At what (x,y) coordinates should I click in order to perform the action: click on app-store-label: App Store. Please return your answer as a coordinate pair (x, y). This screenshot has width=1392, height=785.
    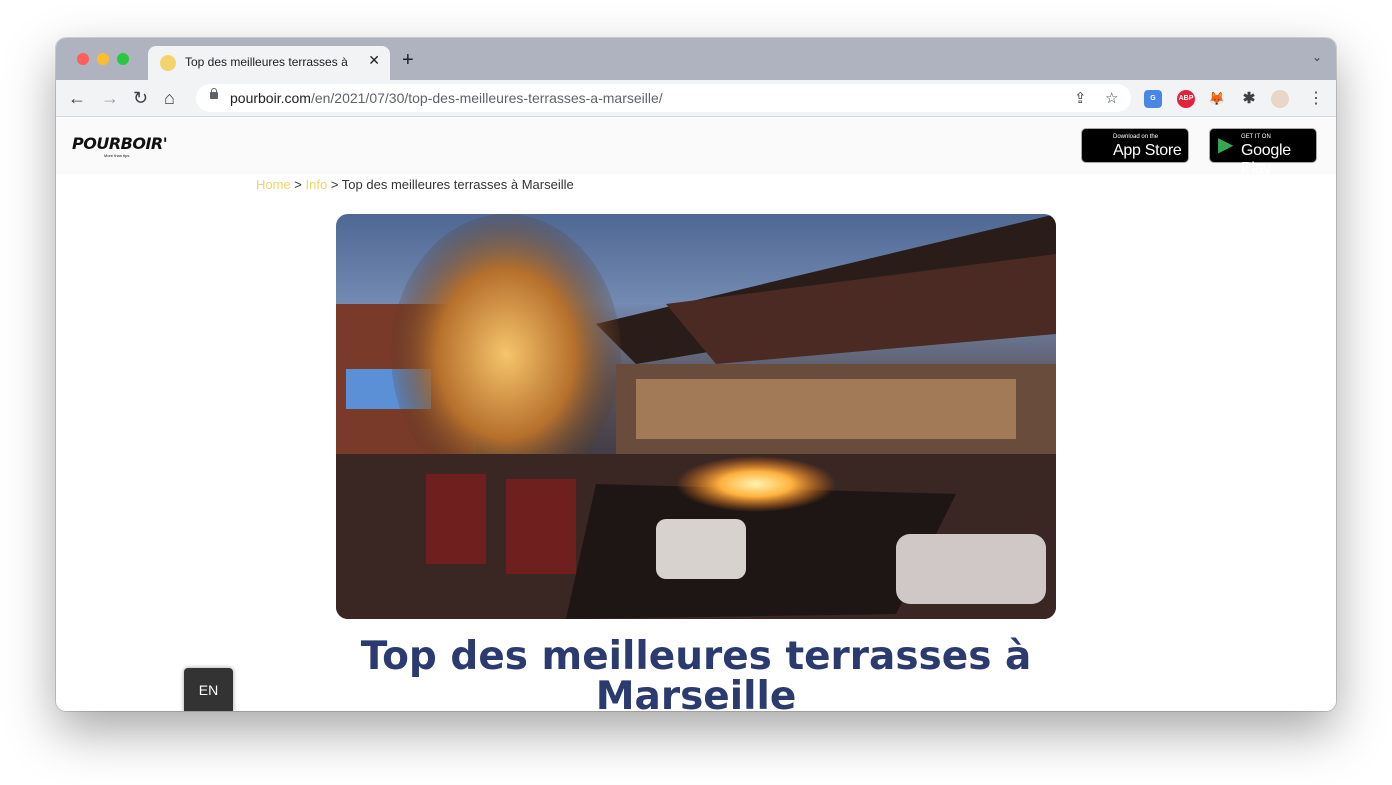
    Looking at the image, I should click on (1147, 150).